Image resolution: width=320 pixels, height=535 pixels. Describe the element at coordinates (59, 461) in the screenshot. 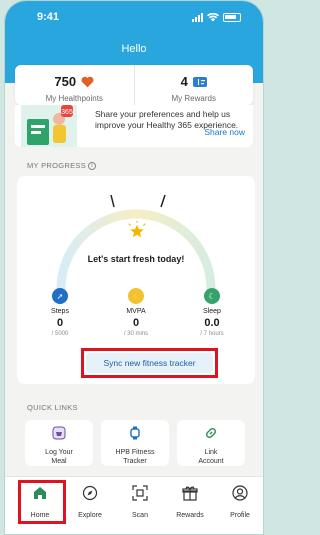

I see `log-meal-label-2: Meal` at that location.